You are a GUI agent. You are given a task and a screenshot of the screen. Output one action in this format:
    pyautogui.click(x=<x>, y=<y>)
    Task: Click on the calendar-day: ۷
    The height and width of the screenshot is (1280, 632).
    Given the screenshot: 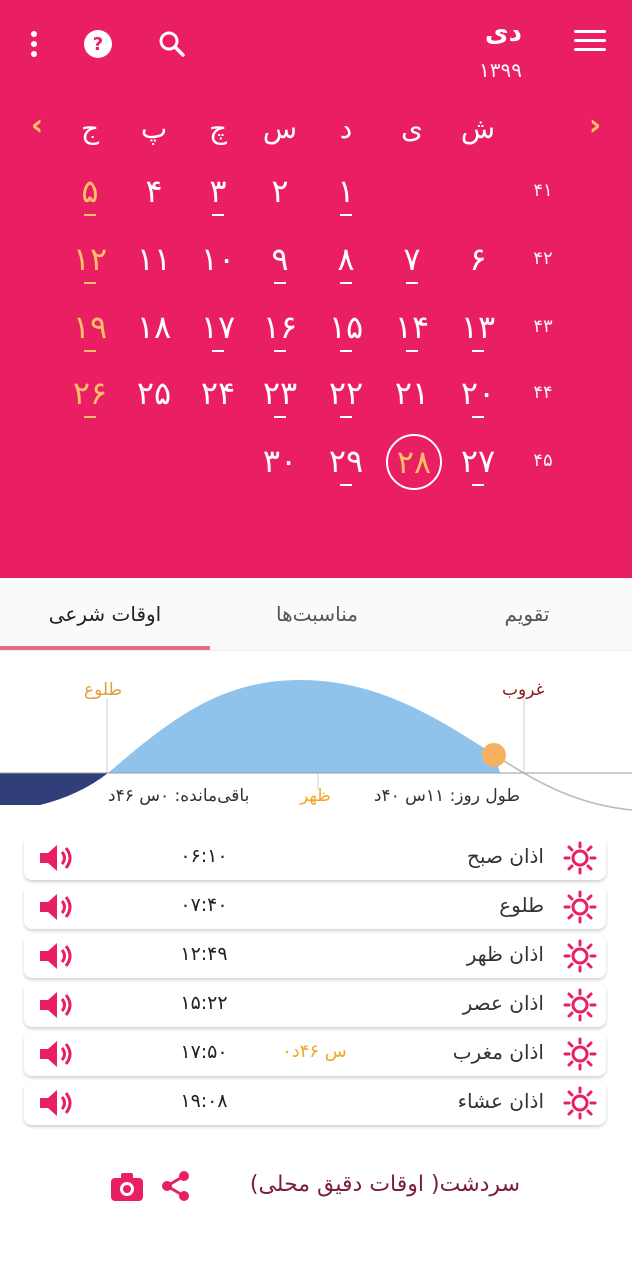 What is the action you would take?
    pyautogui.click(x=412, y=259)
    